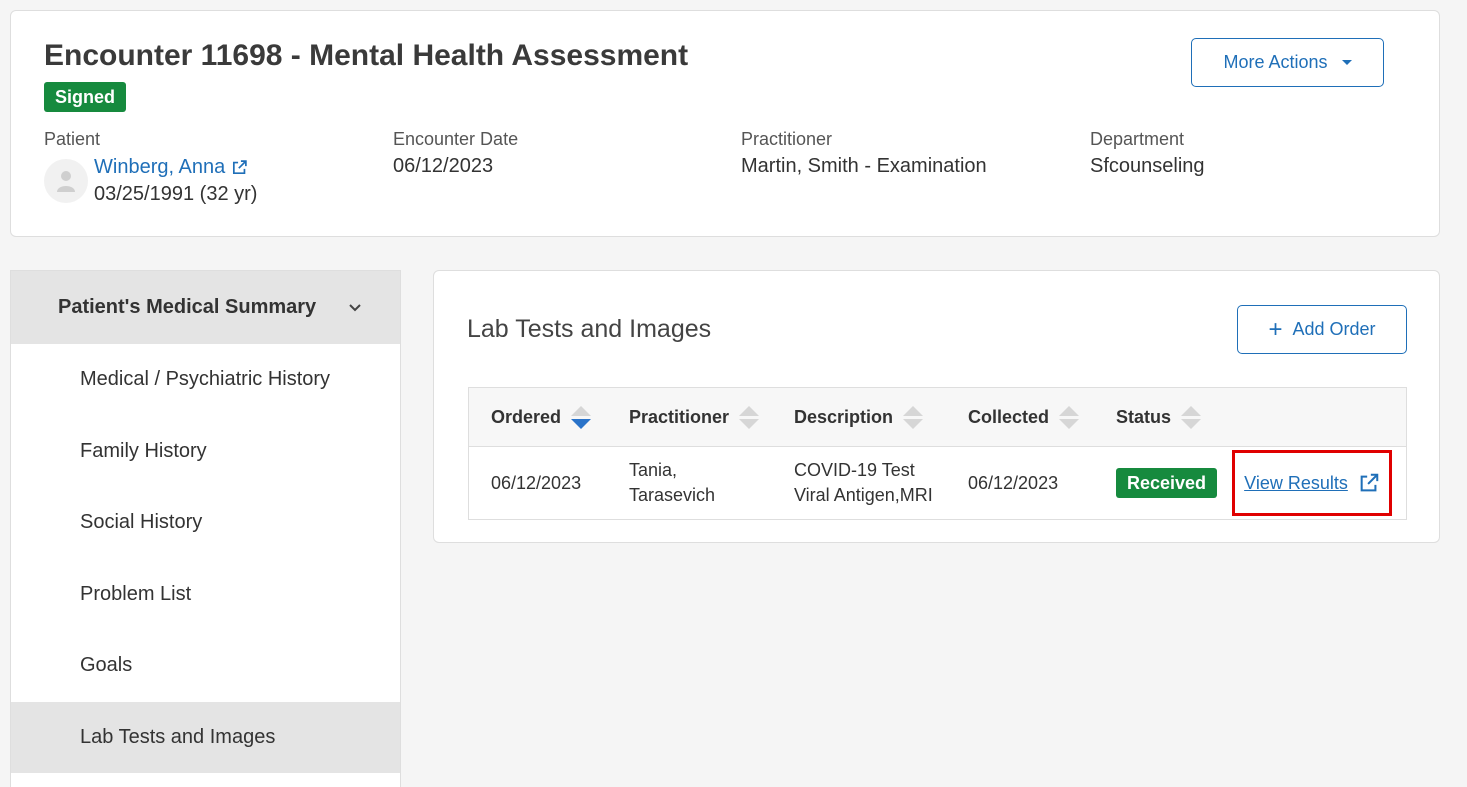 This screenshot has height=787, width=1467. I want to click on cell-ordered: 06/12/2023, so click(536, 482).